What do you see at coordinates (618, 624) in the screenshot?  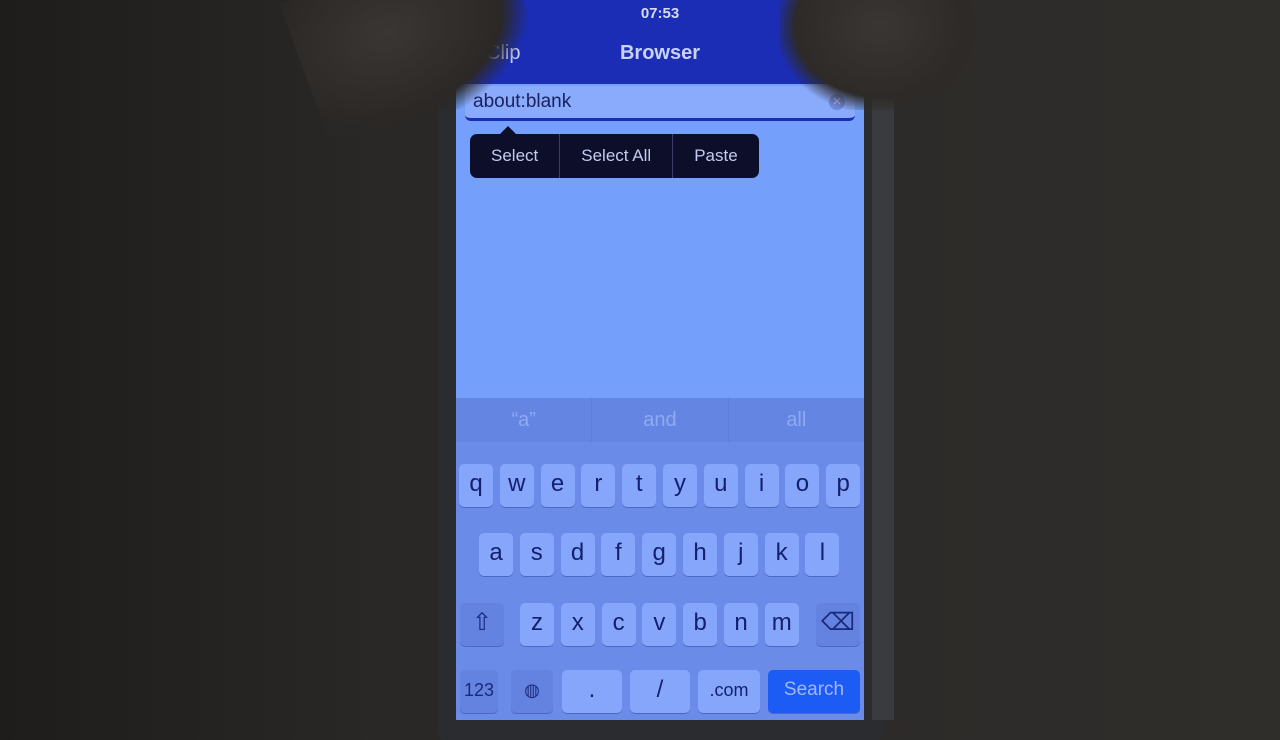 I see `key-c: c` at bounding box center [618, 624].